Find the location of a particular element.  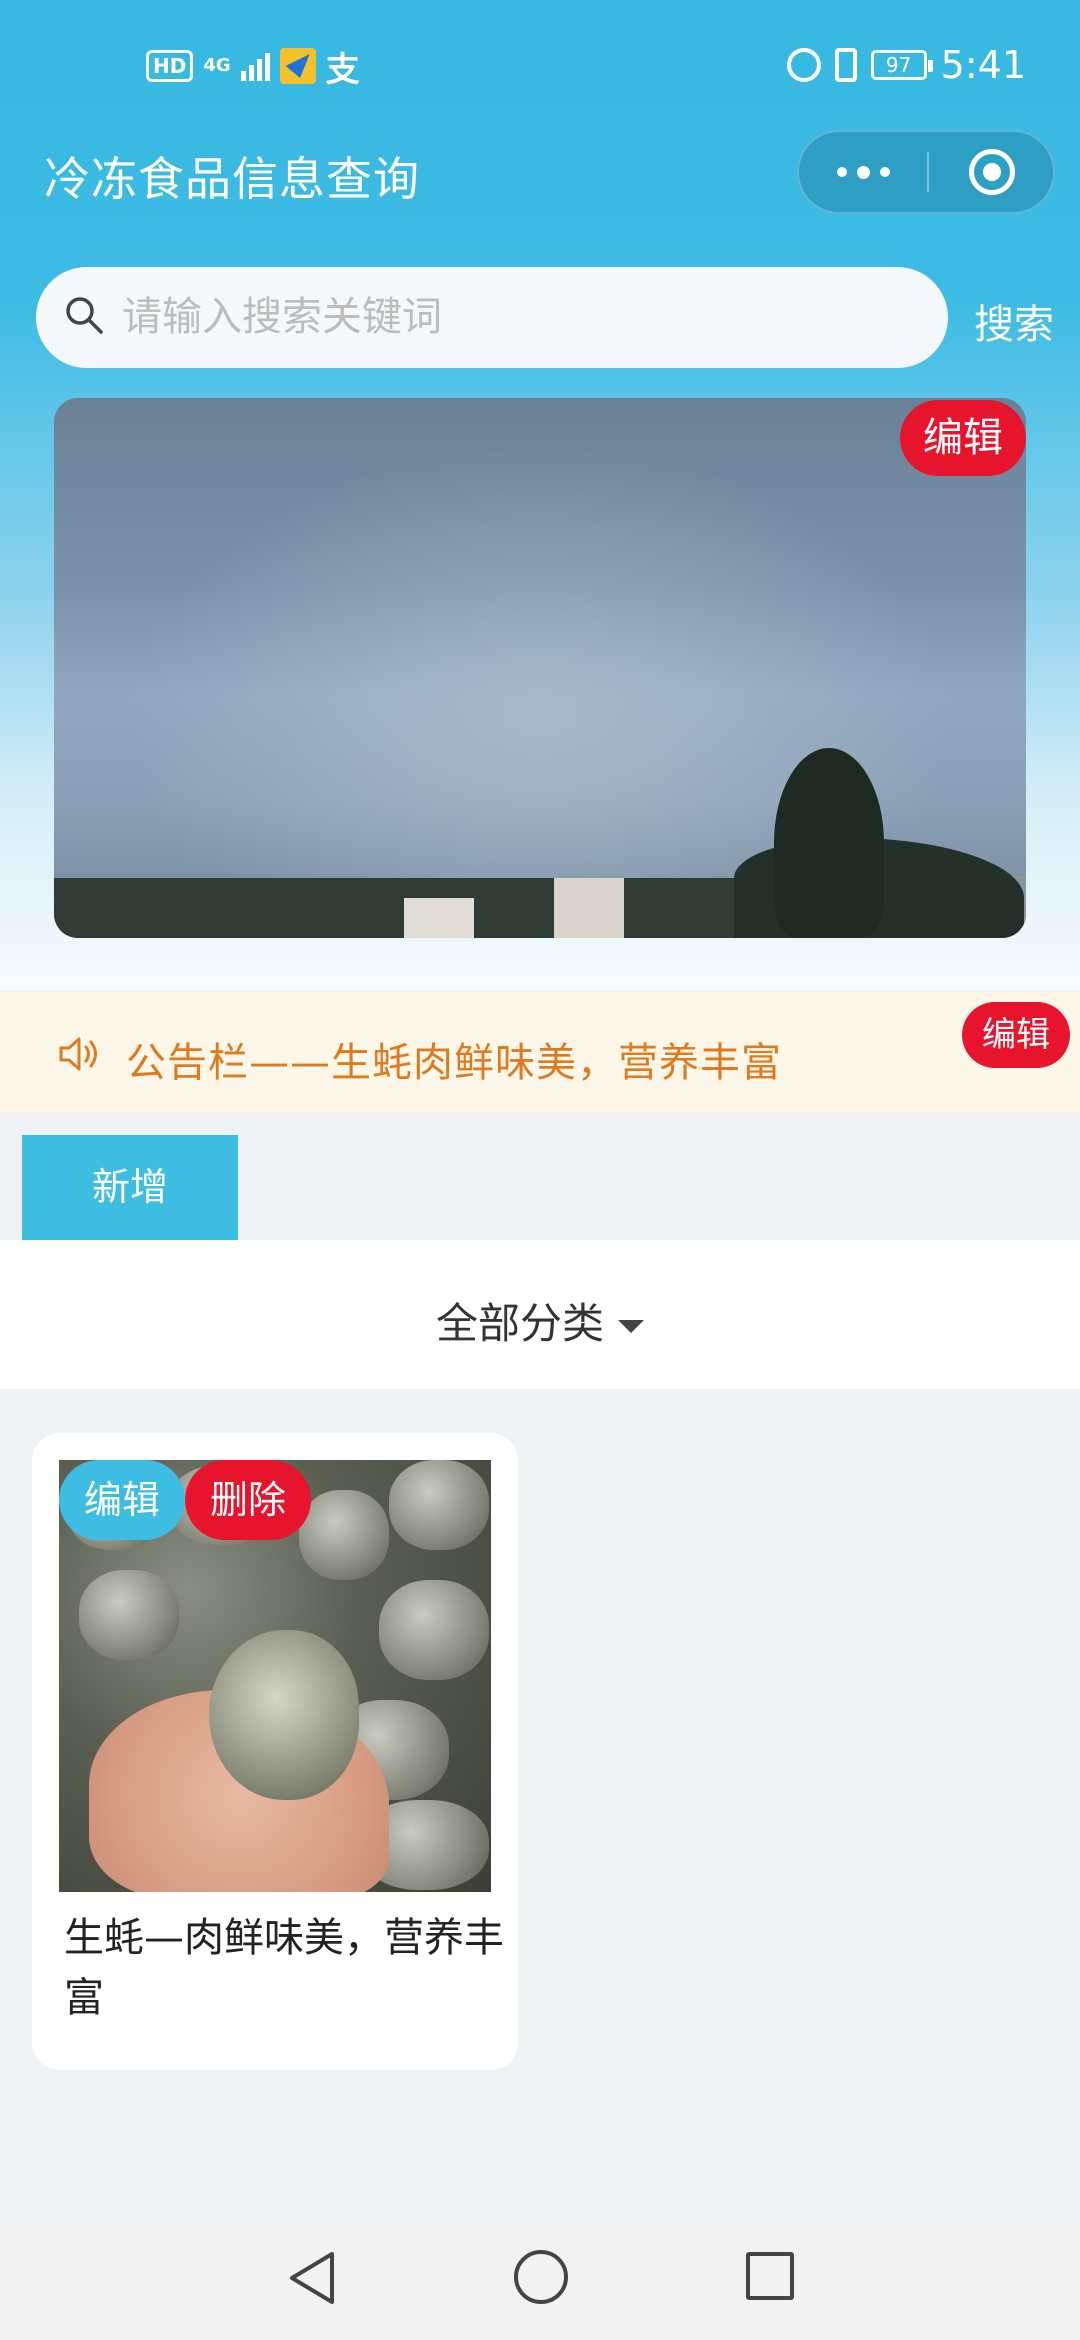

capsule-divider is located at coordinates (928, 172).